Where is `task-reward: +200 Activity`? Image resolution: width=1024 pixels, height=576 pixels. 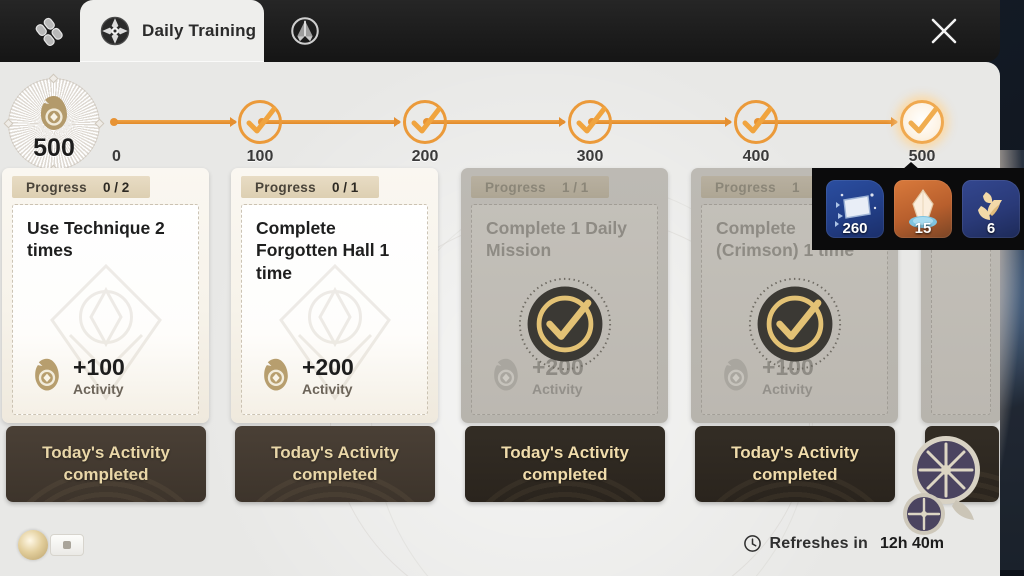
task-reward: +200 Activity is located at coordinates (305, 376).